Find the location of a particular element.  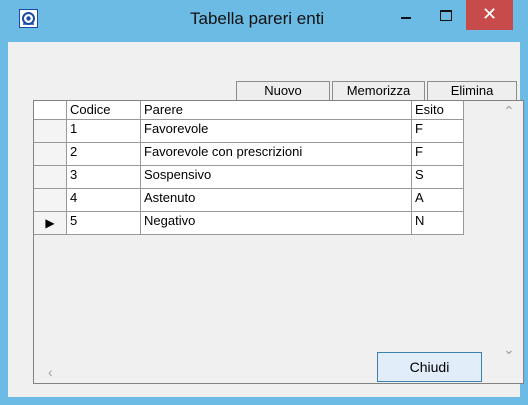

chevron-down-icon: ⌄ is located at coordinates (509, 349).